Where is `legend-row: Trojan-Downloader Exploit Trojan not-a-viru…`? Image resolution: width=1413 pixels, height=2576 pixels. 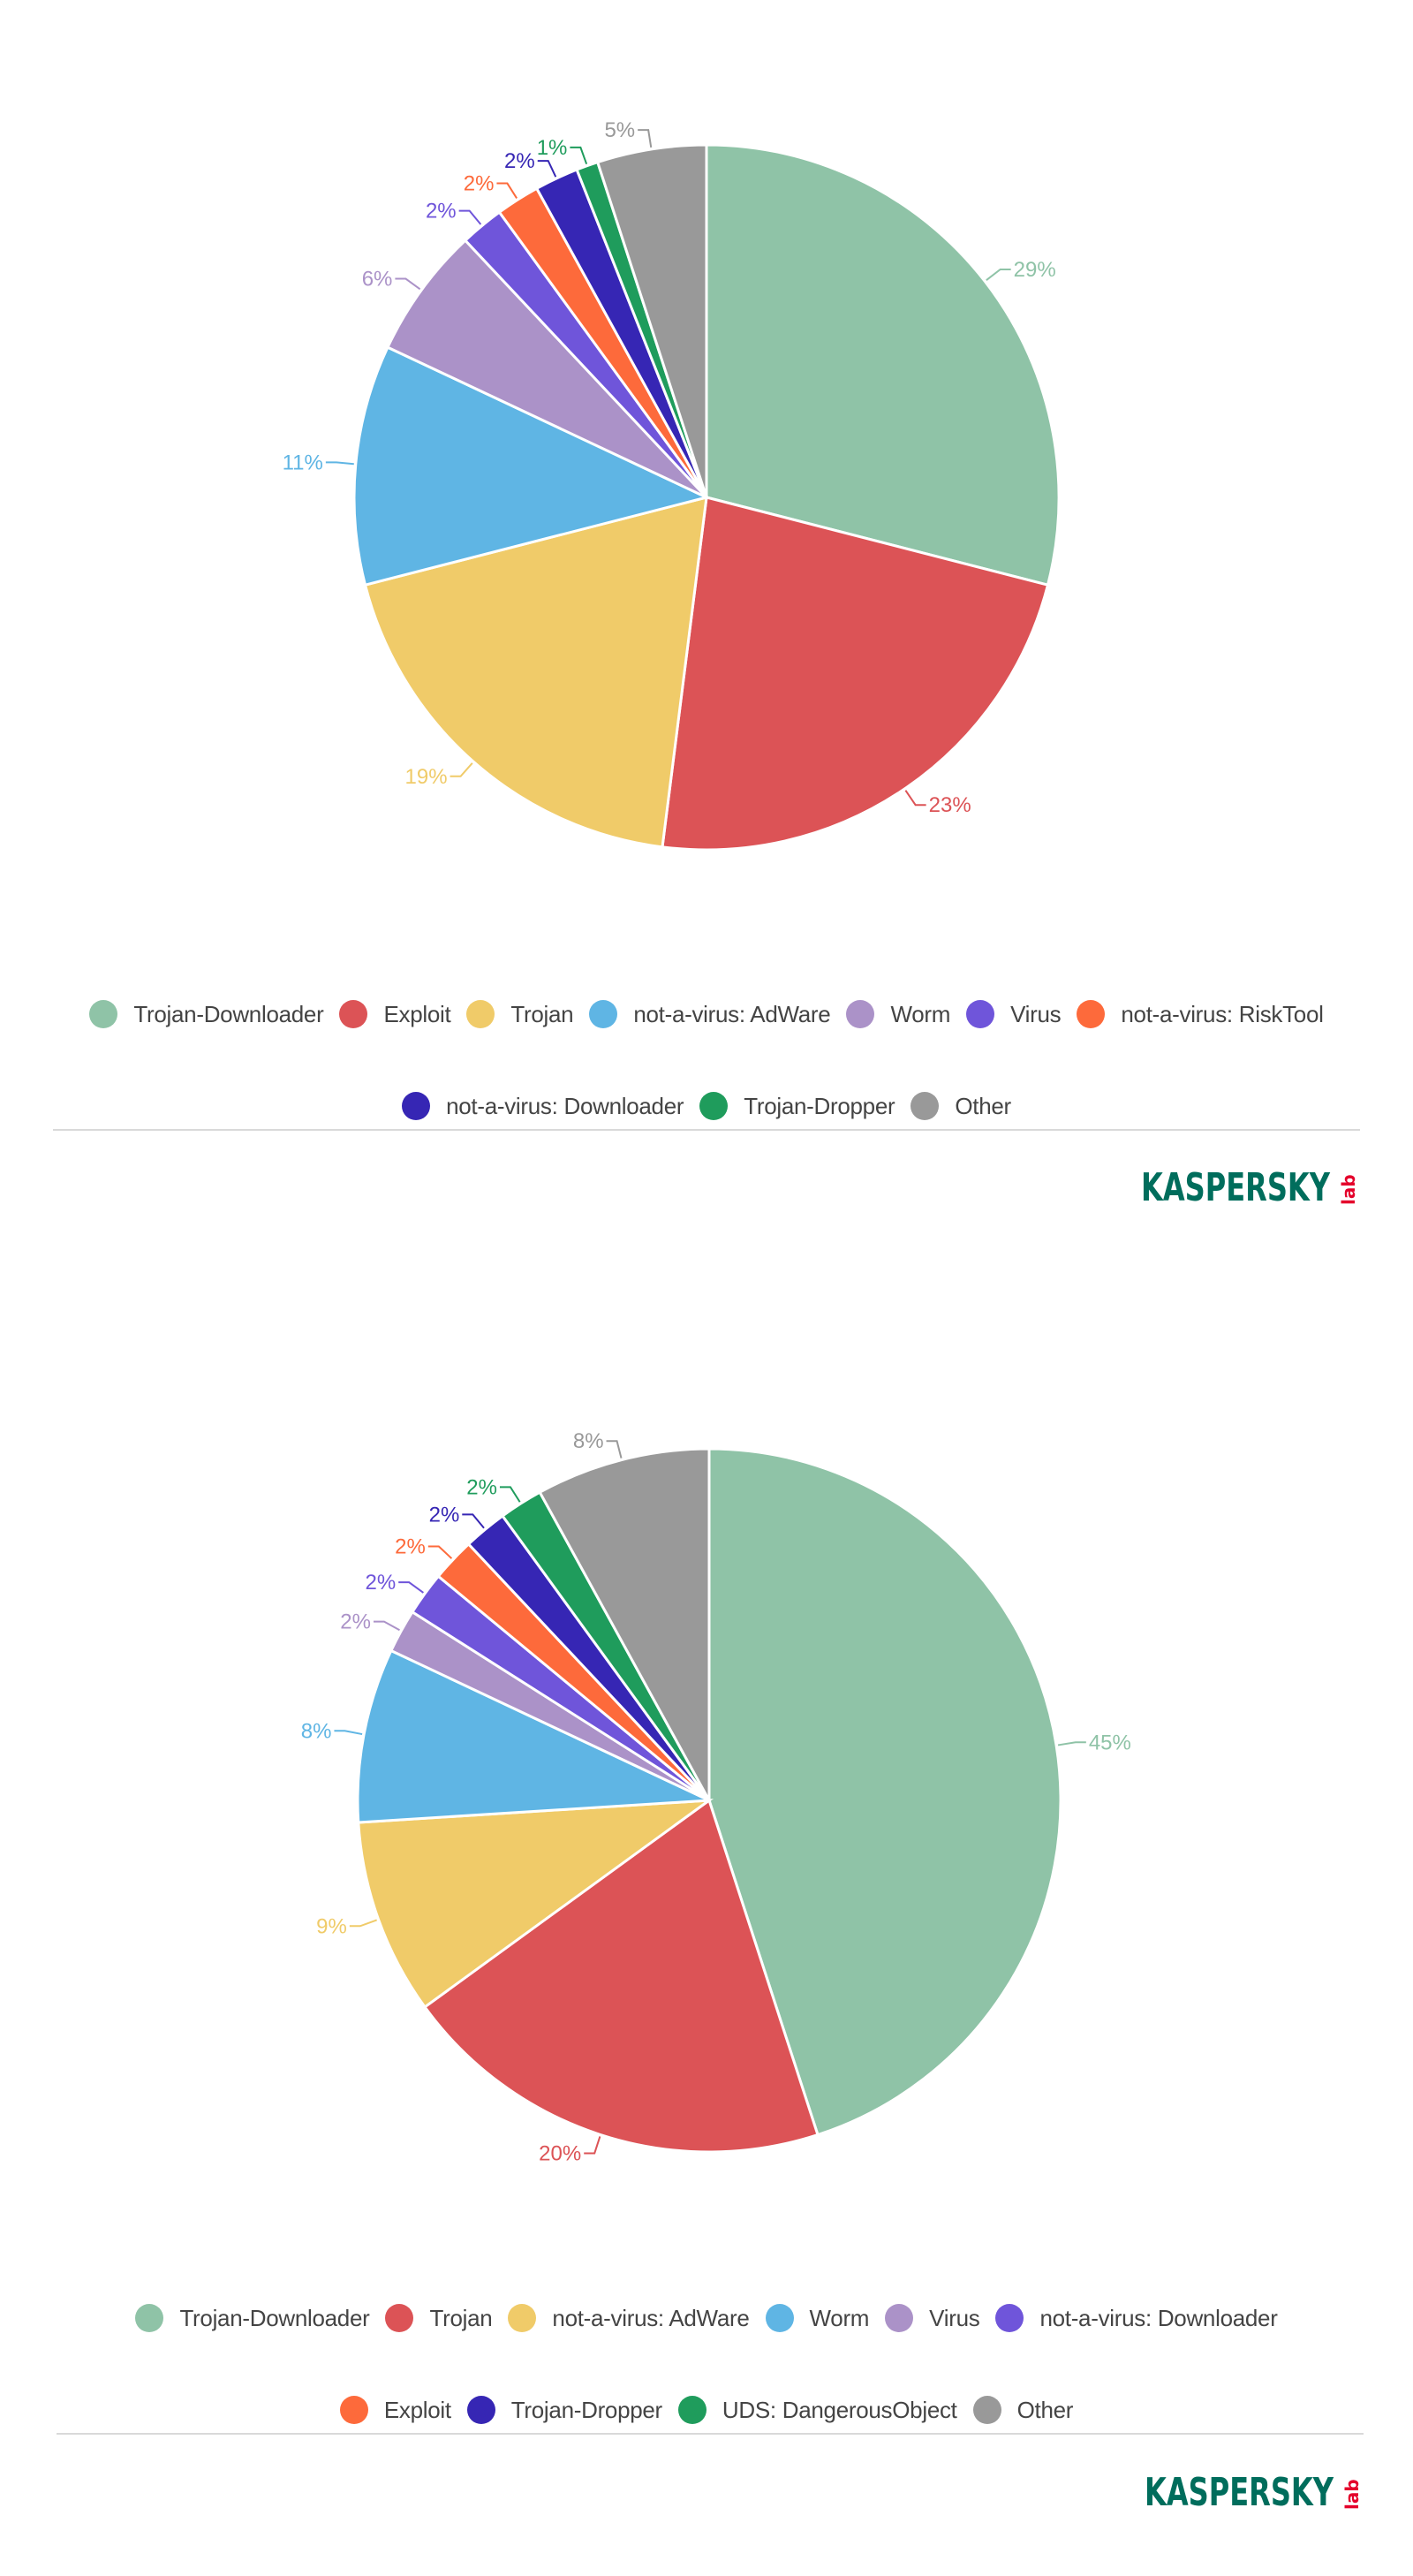 legend-row: Trojan-Downloader Exploit Trojan not-a-viru… is located at coordinates (706, 1014).